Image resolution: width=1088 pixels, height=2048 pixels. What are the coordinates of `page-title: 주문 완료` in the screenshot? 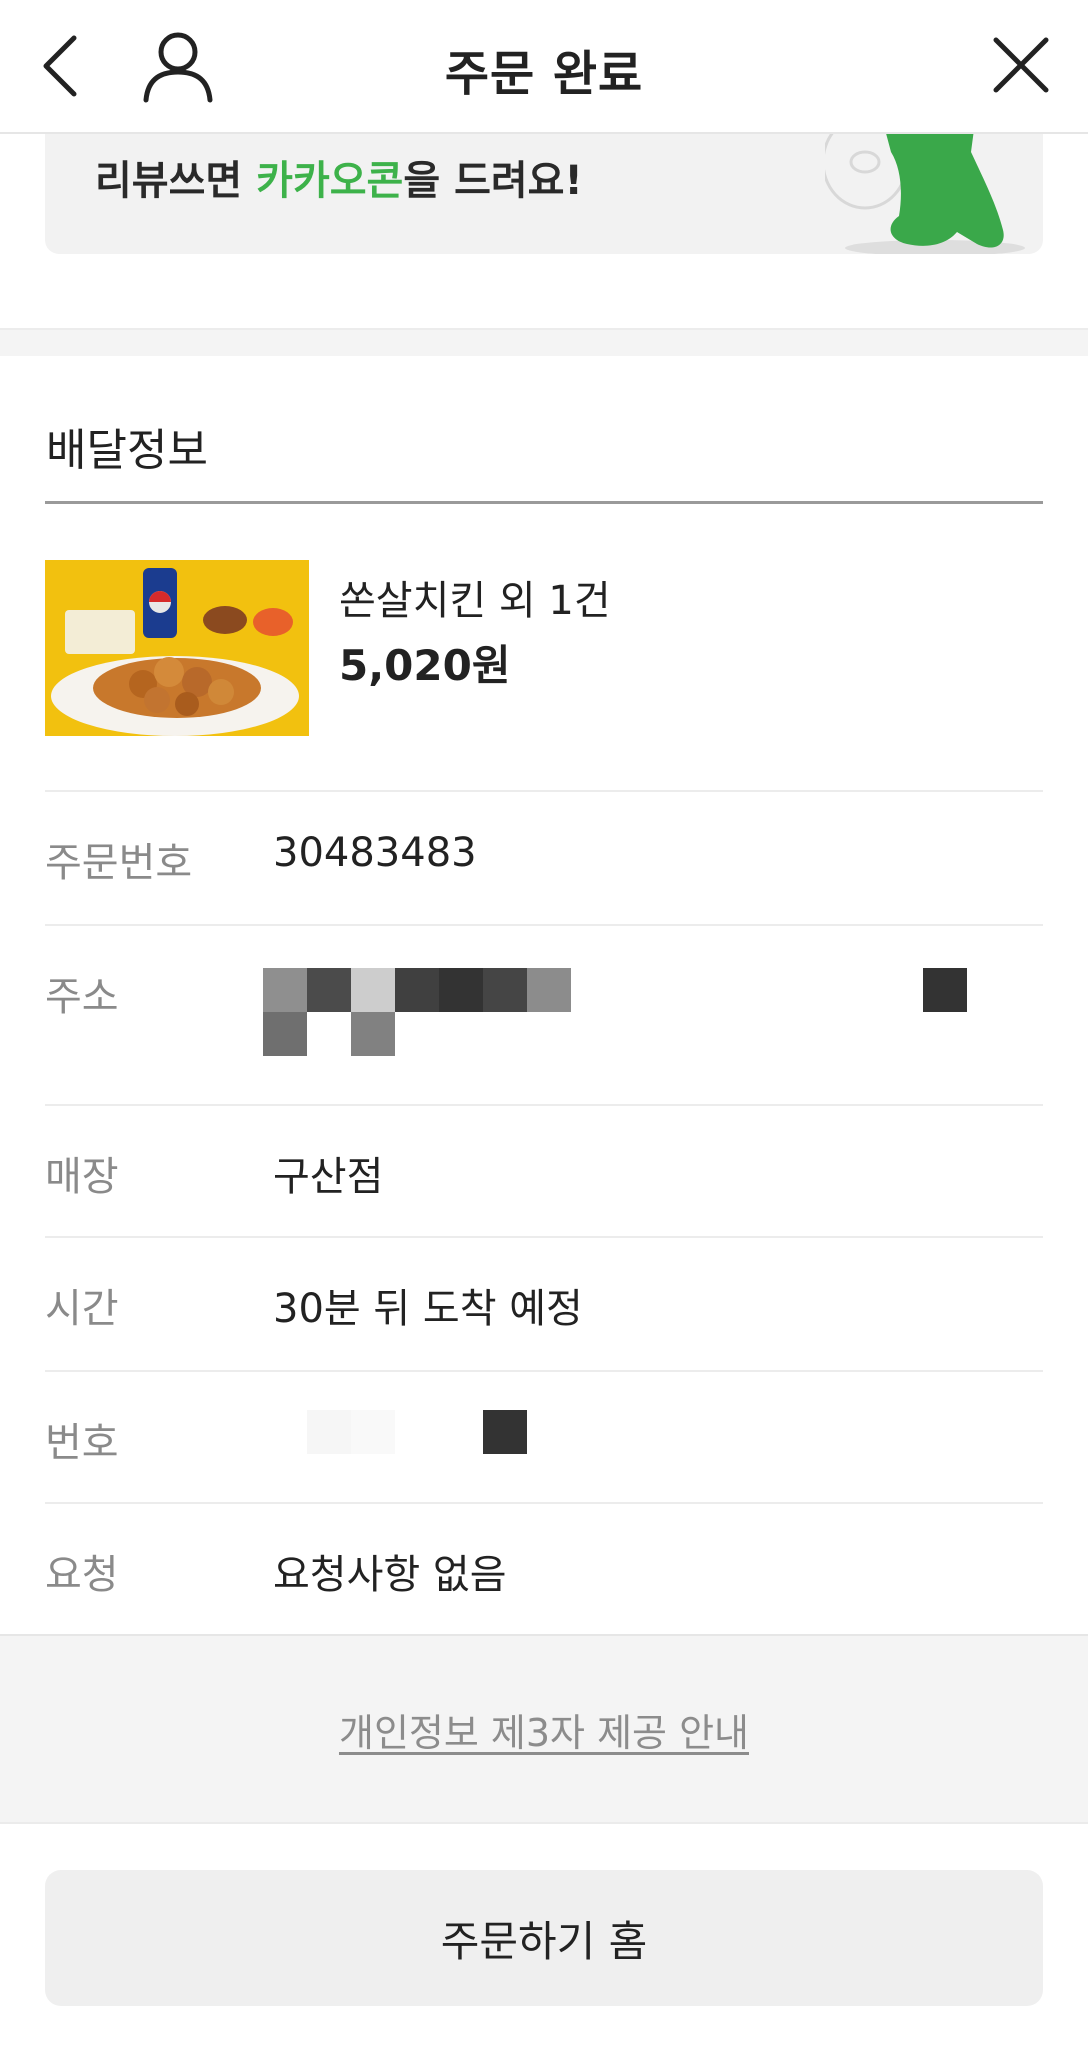 It's located at (544, 74).